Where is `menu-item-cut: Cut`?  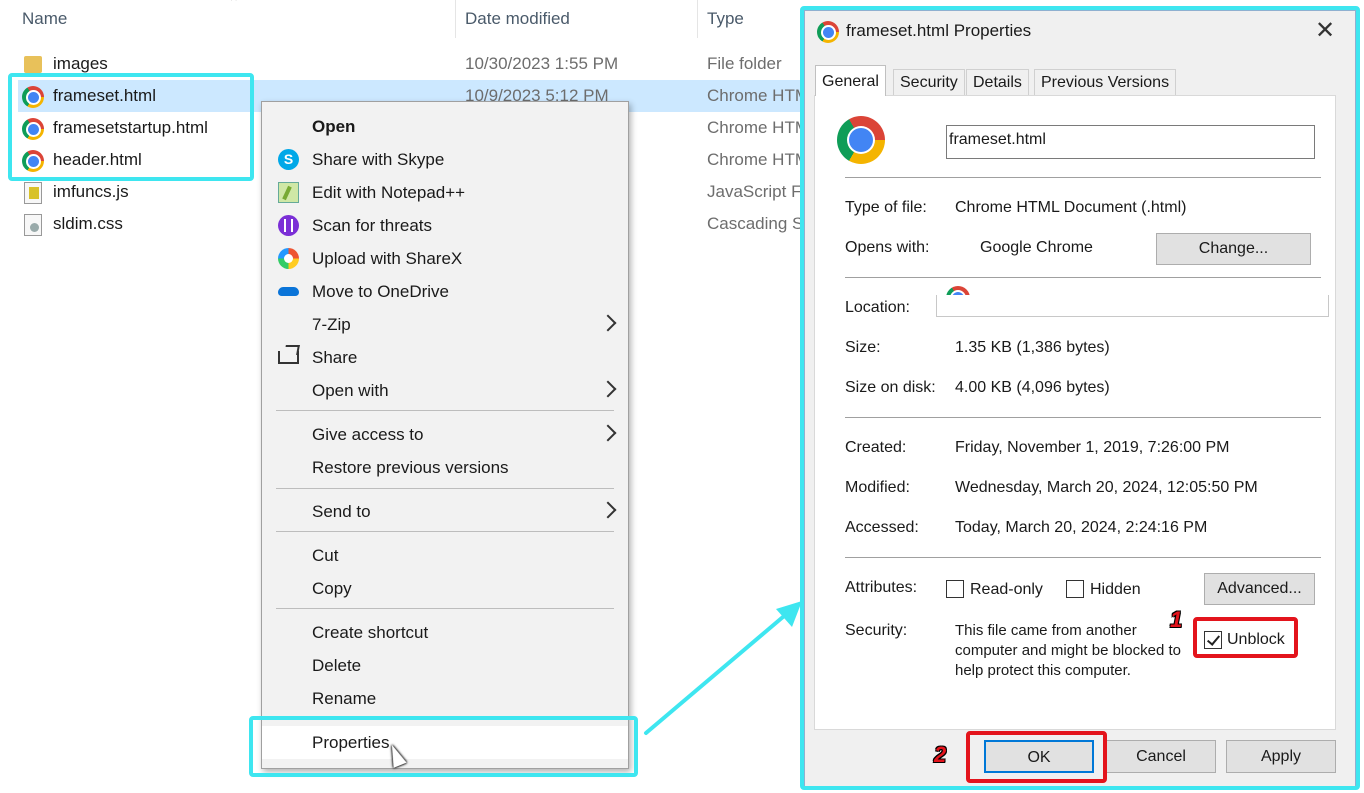 menu-item-cut: Cut is located at coordinates (445, 555).